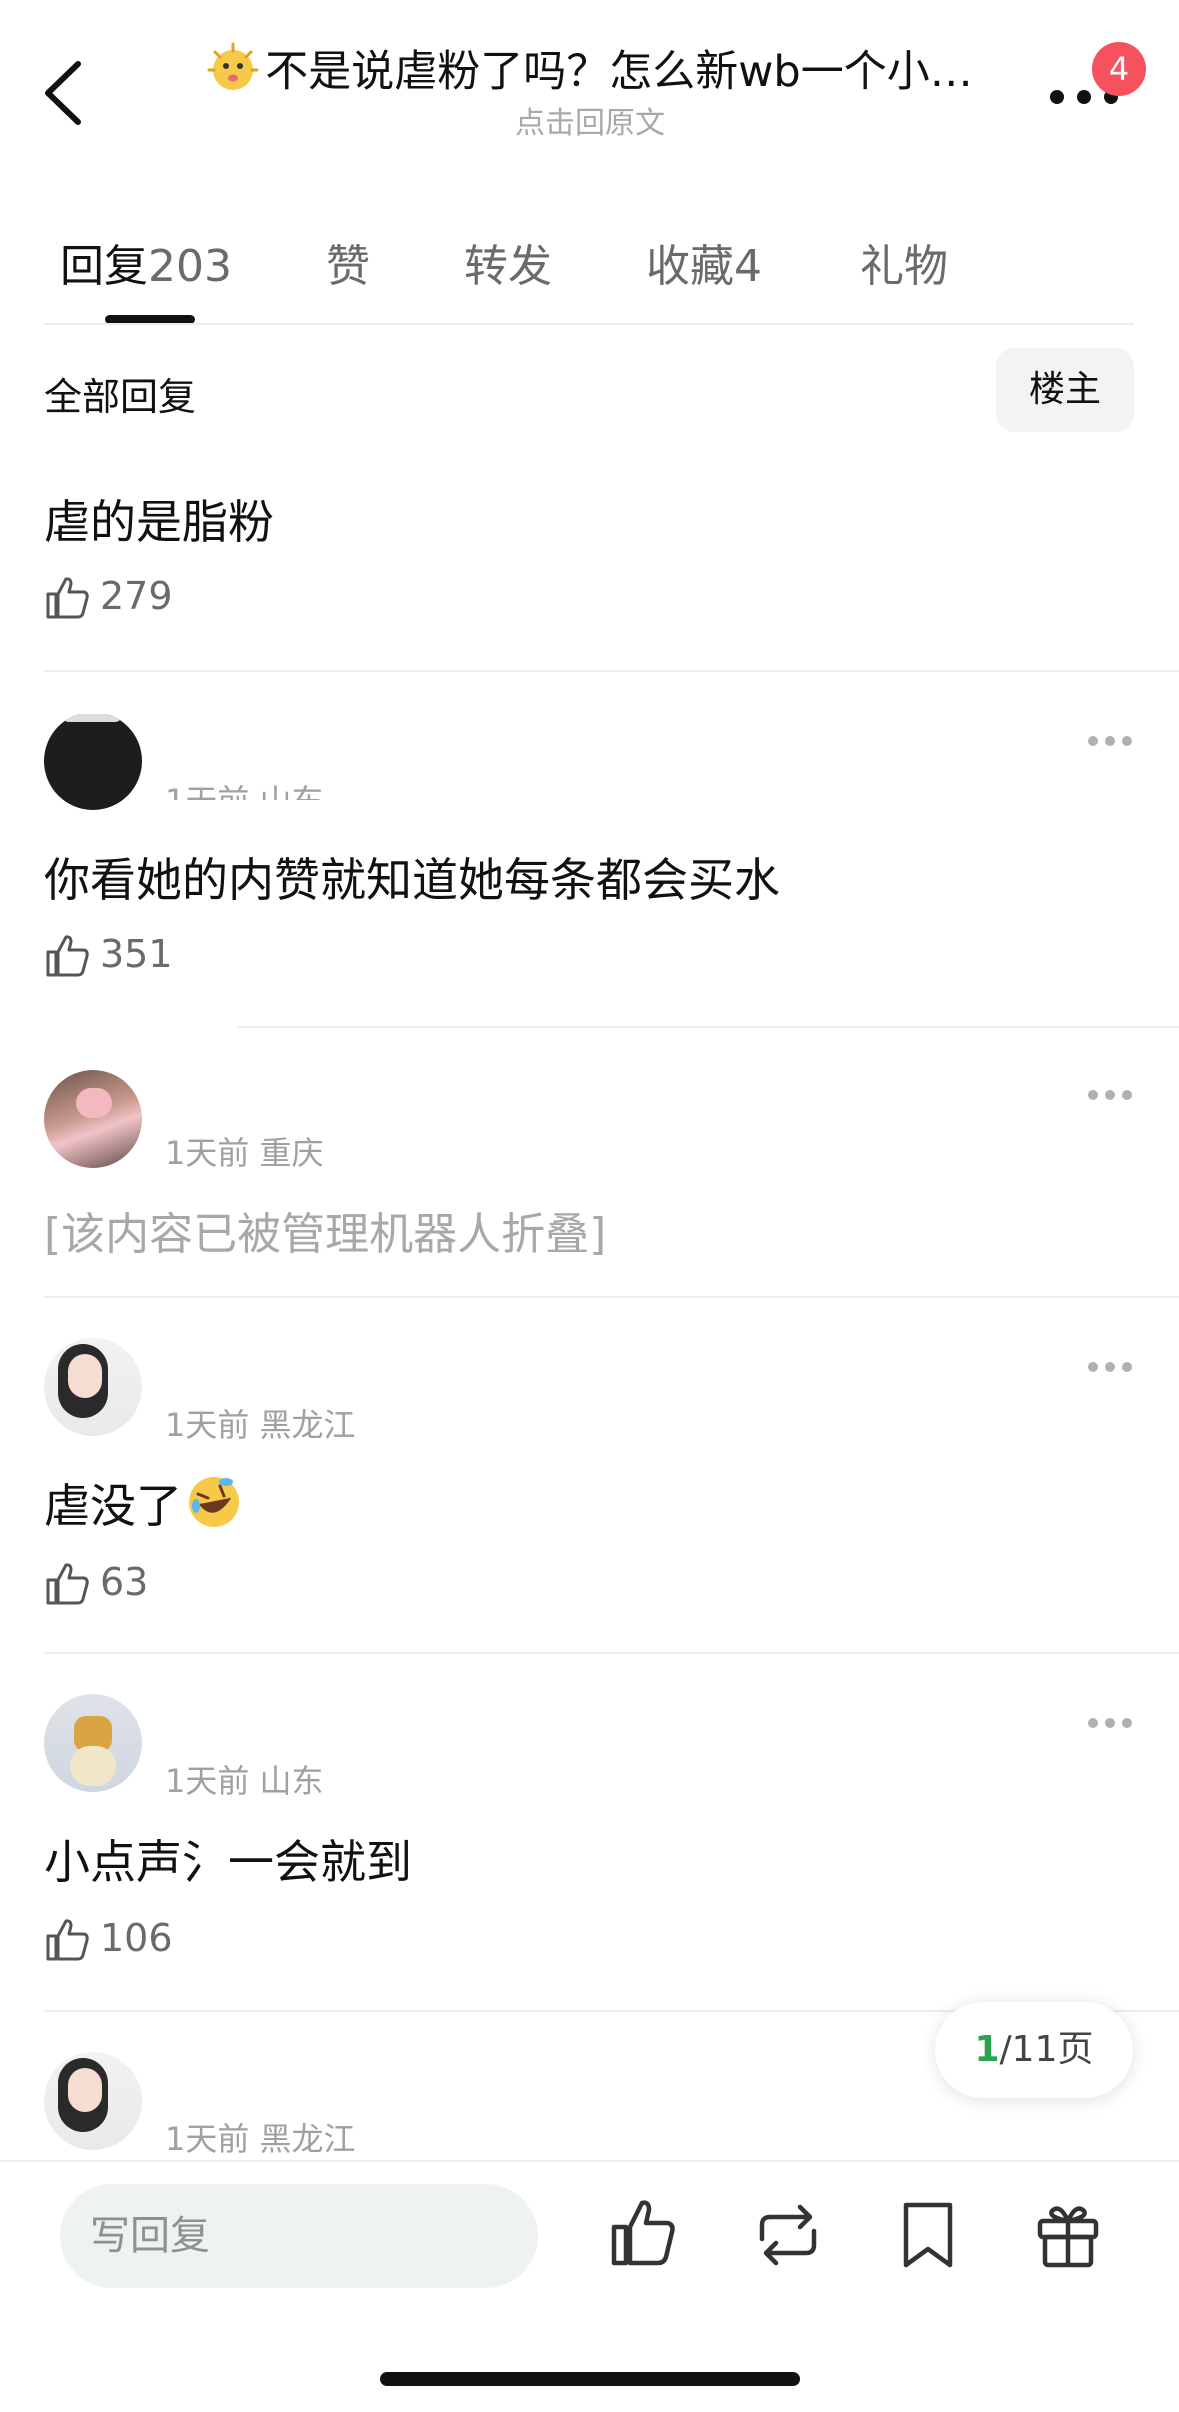  I want to click on current-page: 1, so click(987, 2049).